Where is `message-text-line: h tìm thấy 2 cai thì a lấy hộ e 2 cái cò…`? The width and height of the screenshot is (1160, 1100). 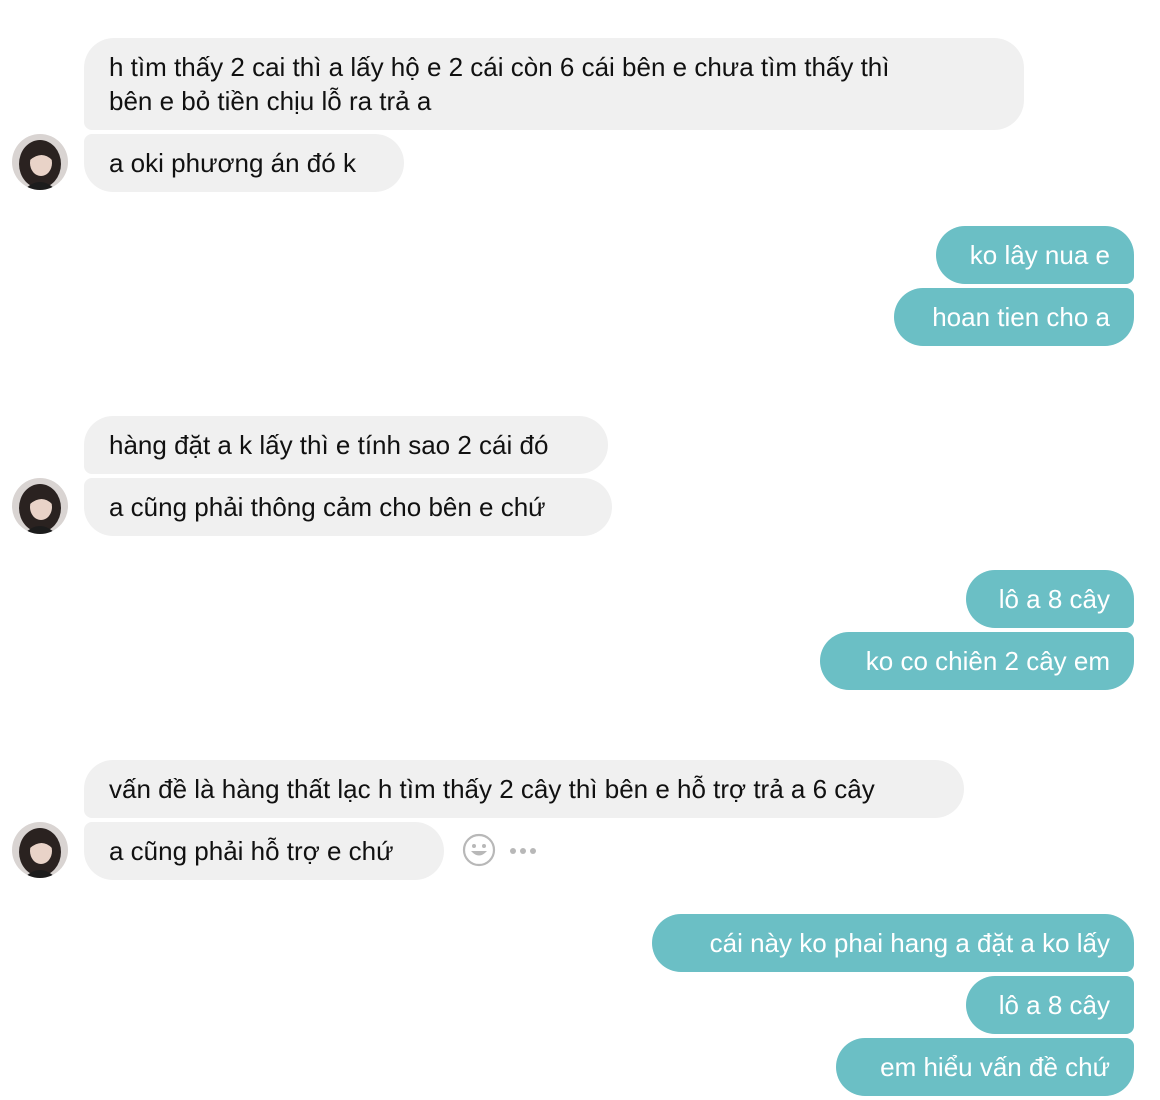
message-text-line: h tìm thấy 2 cai thì a lấy hộ e 2 cái cò… is located at coordinates (499, 67).